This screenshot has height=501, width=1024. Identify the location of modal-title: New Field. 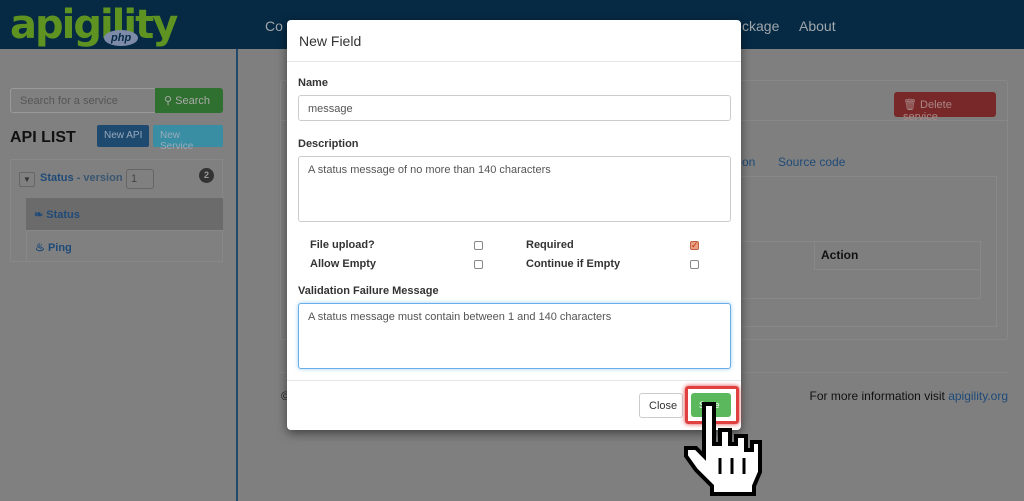
(514, 41).